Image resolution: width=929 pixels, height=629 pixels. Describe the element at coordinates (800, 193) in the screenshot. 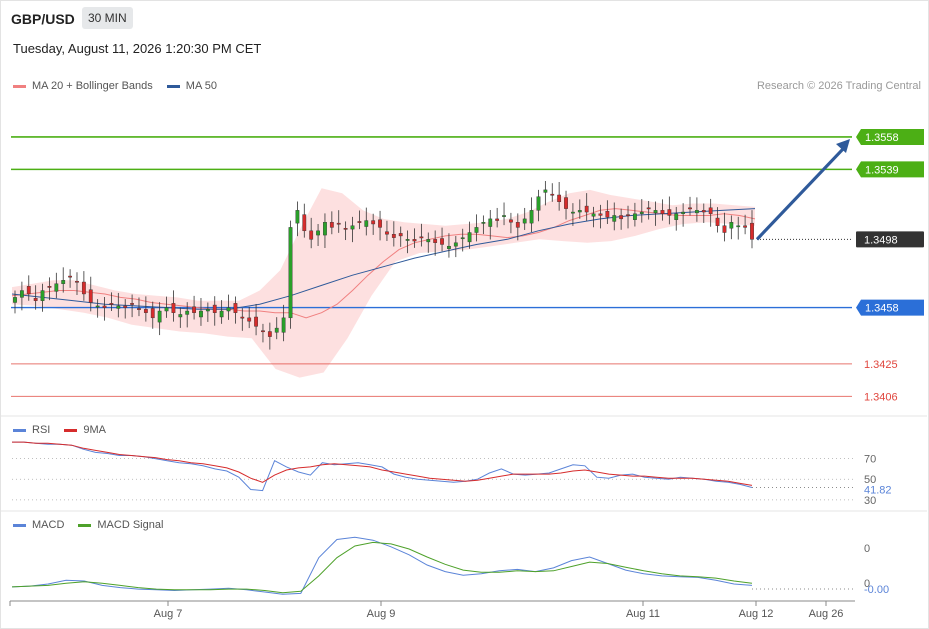

I see `projection-arrow-shaft` at that location.